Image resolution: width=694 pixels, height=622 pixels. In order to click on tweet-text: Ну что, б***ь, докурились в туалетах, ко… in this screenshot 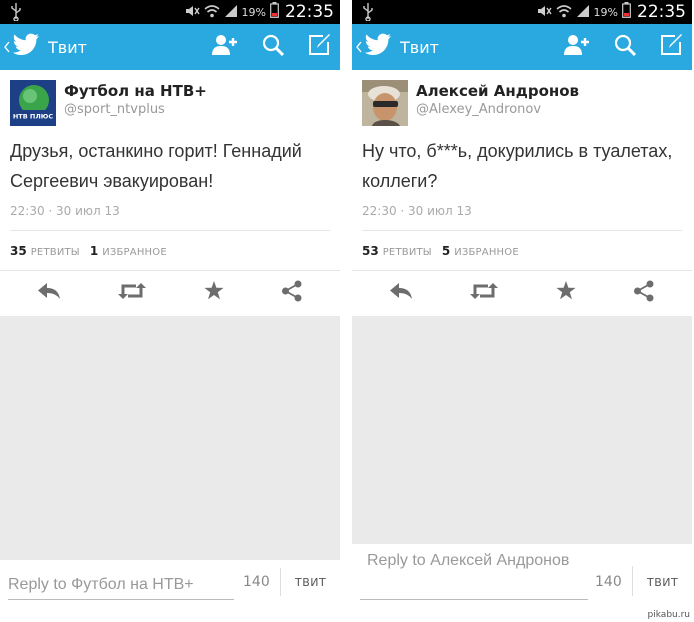, I will do `click(517, 166)`.